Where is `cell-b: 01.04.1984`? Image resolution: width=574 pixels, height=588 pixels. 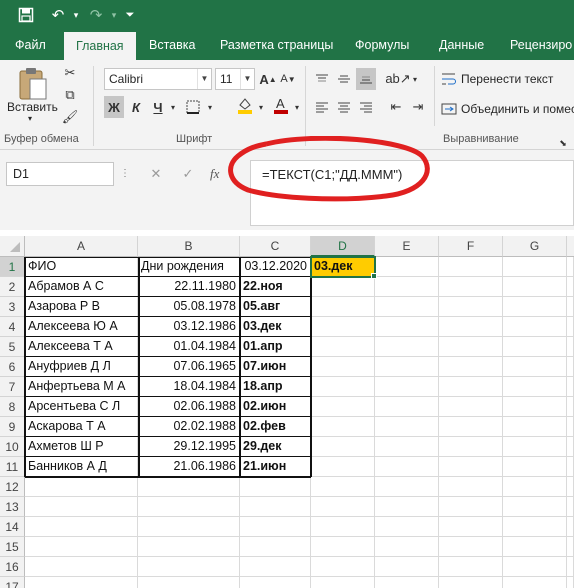
cell-b: 01.04.1984 is located at coordinates (189, 347).